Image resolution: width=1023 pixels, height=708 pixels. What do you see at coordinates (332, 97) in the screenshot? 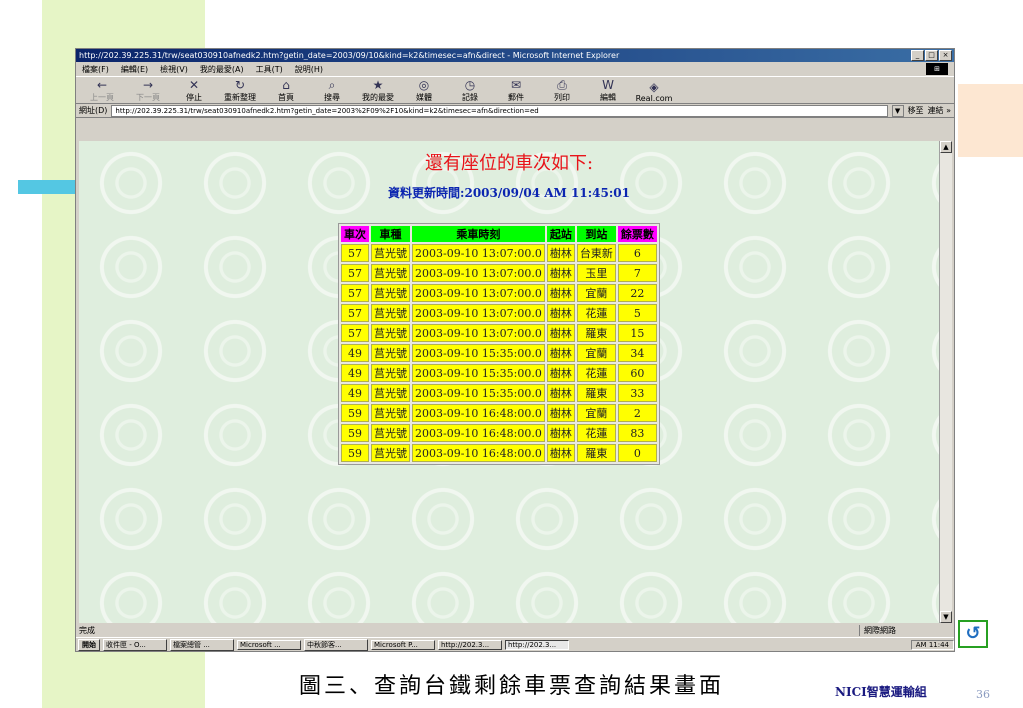
I see `toolbar-label: 搜尋` at bounding box center [332, 97].